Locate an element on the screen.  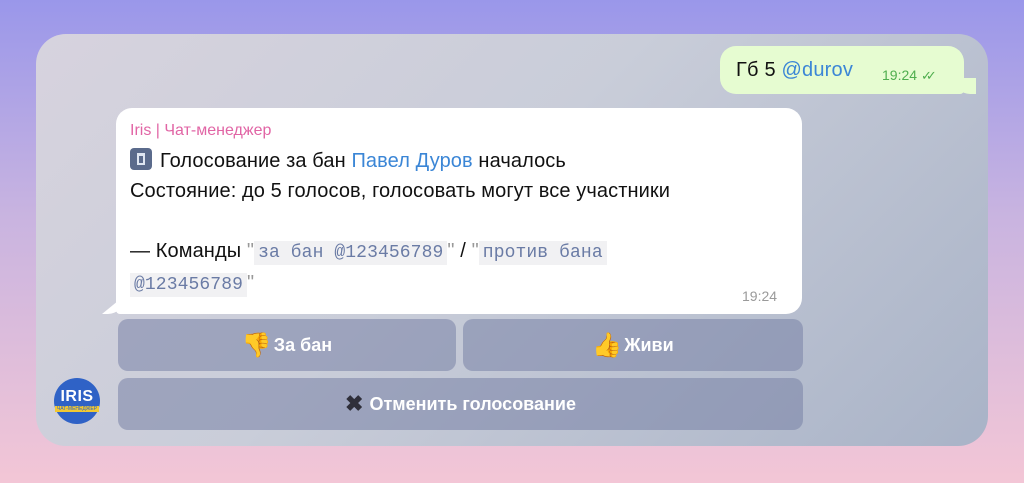
quote-close-2: " is located at coordinates (251, 283).